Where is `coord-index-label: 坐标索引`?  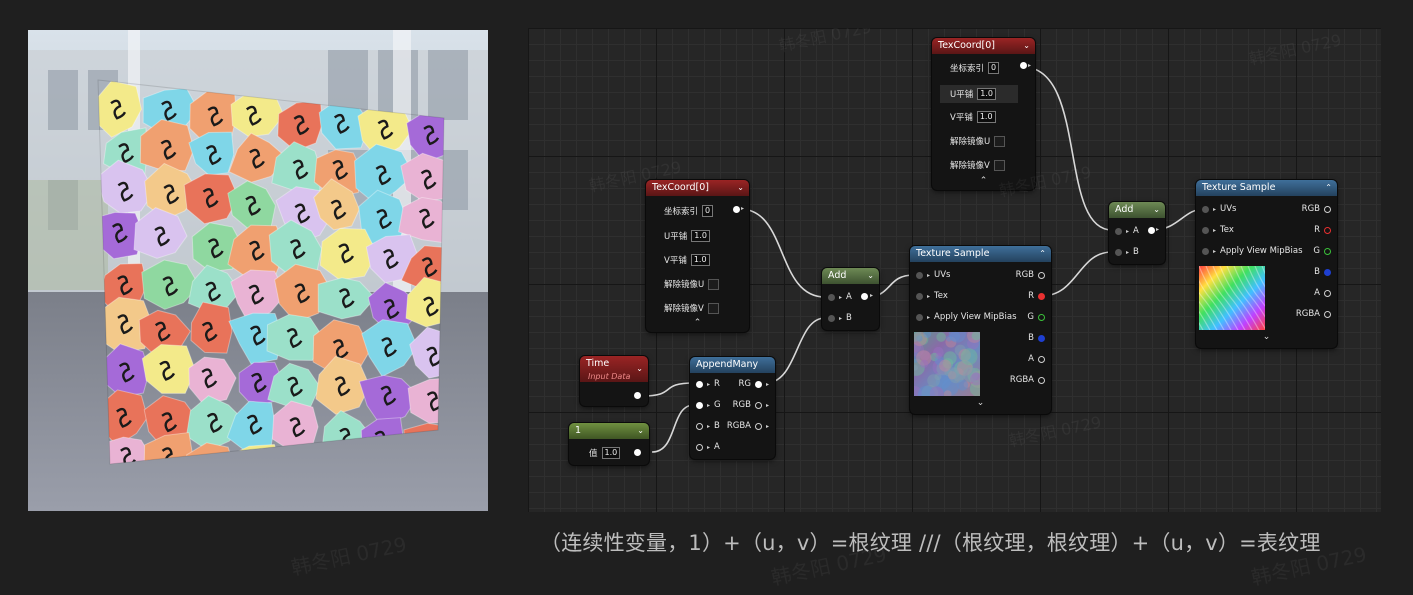 coord-index-label: 坐标索引 is located at coordinates (967, 69).